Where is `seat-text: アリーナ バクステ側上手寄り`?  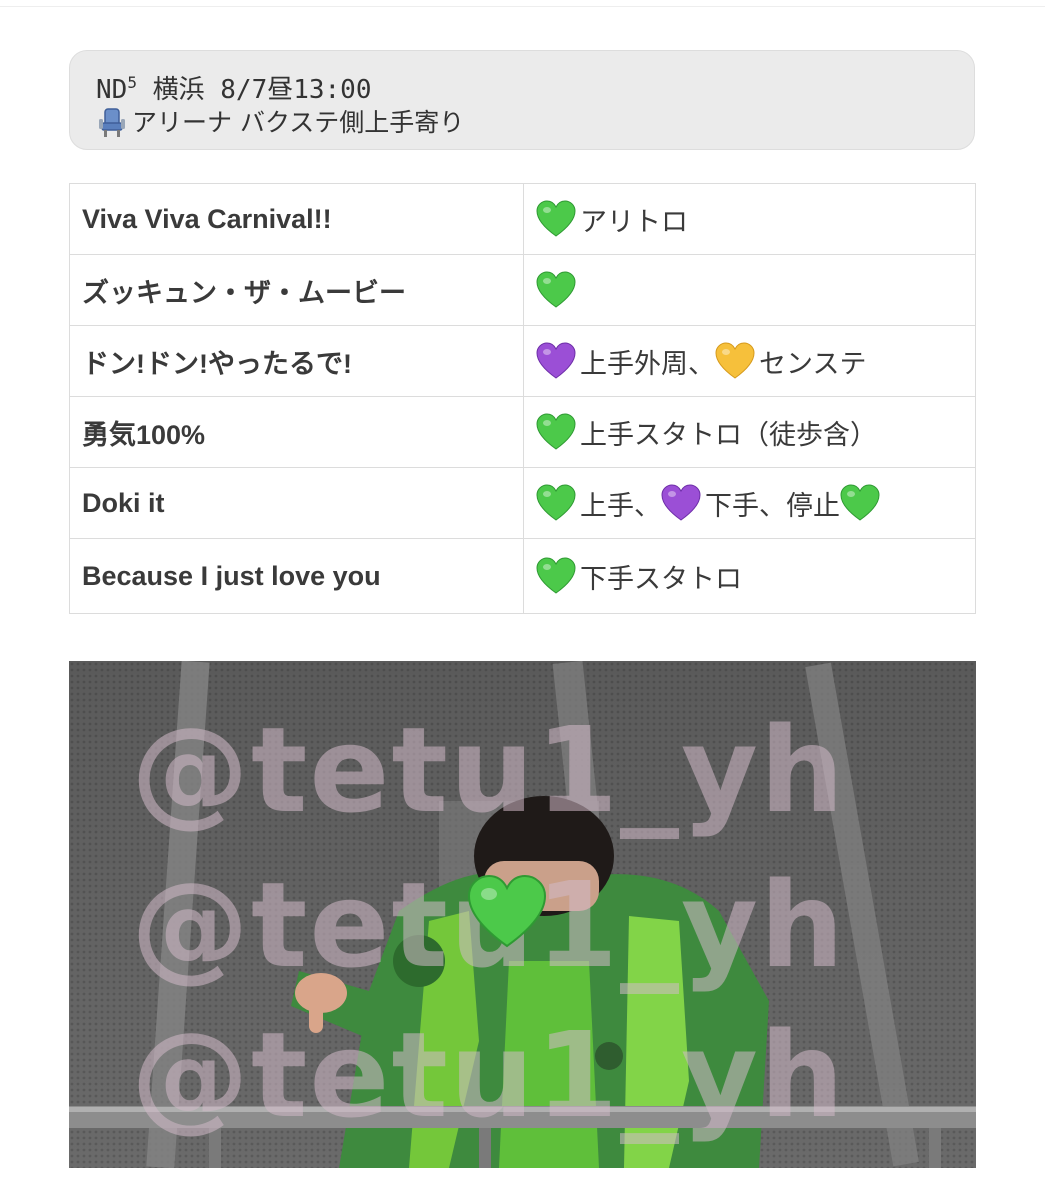 seat-text: アリーナ バクステ側上手寄り is located at coordinates (298, 122).